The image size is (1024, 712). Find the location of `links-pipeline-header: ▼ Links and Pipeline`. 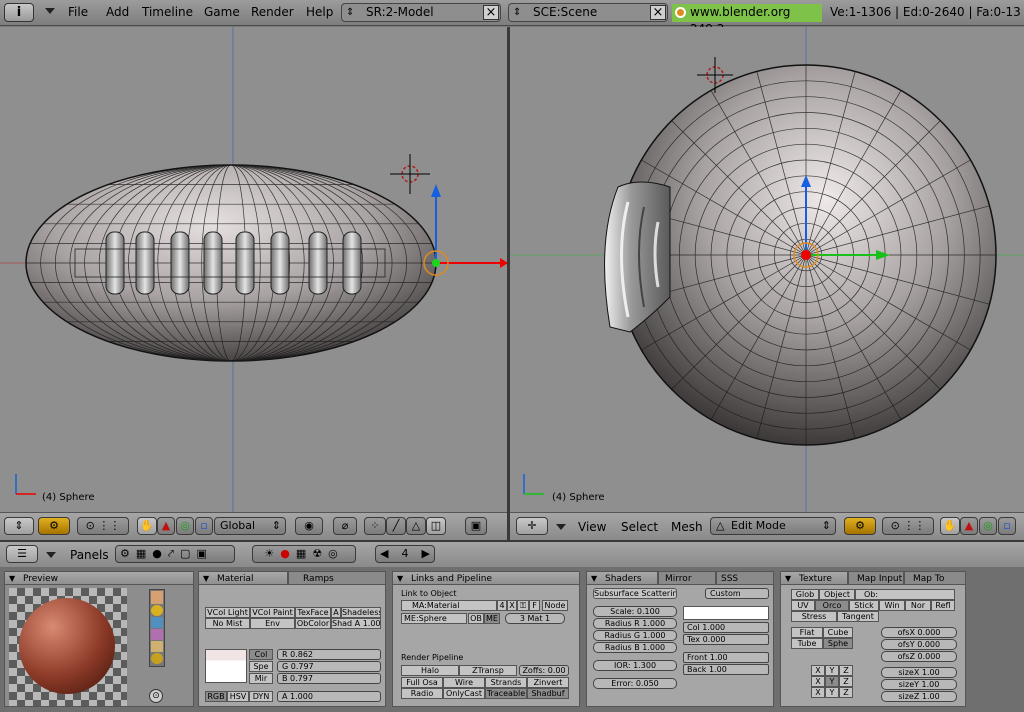

links-pipeline-header: ▼ Links and Pipeline is located at coordinates (486, 578).